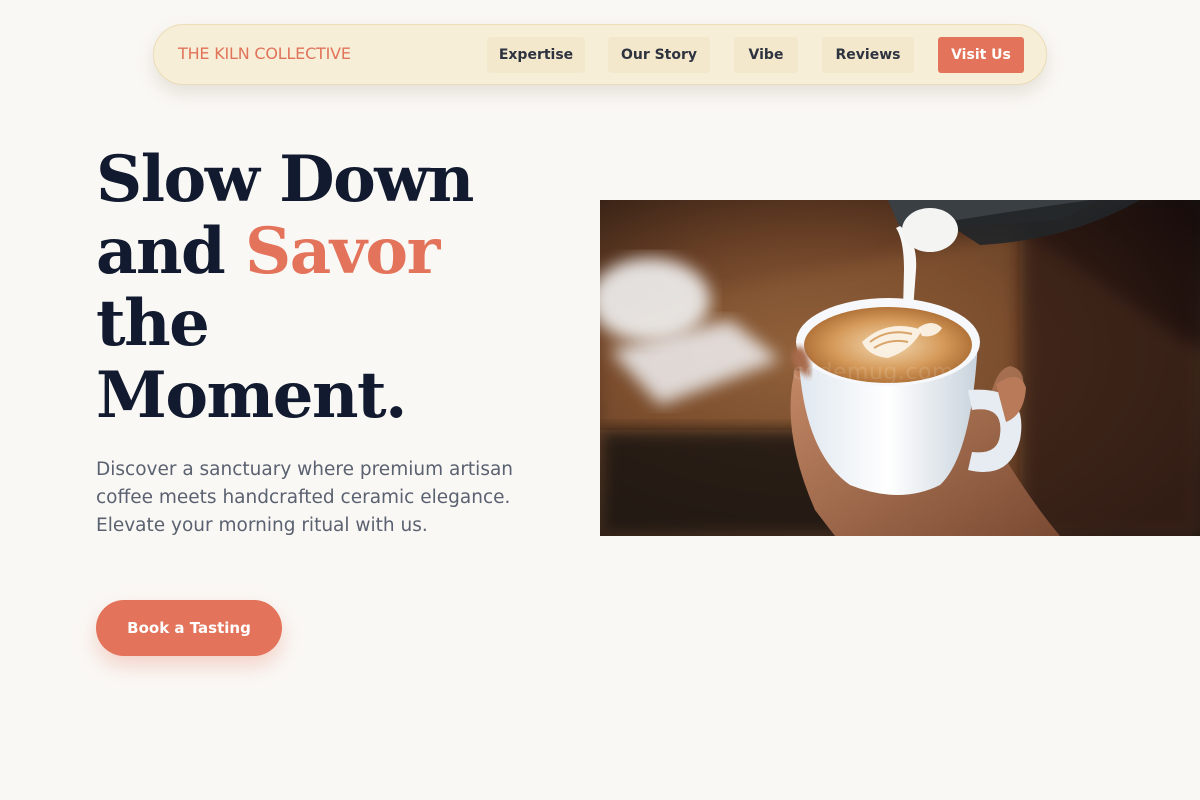  I want to click on image-watermark: codemug.com, so click(873, 372).